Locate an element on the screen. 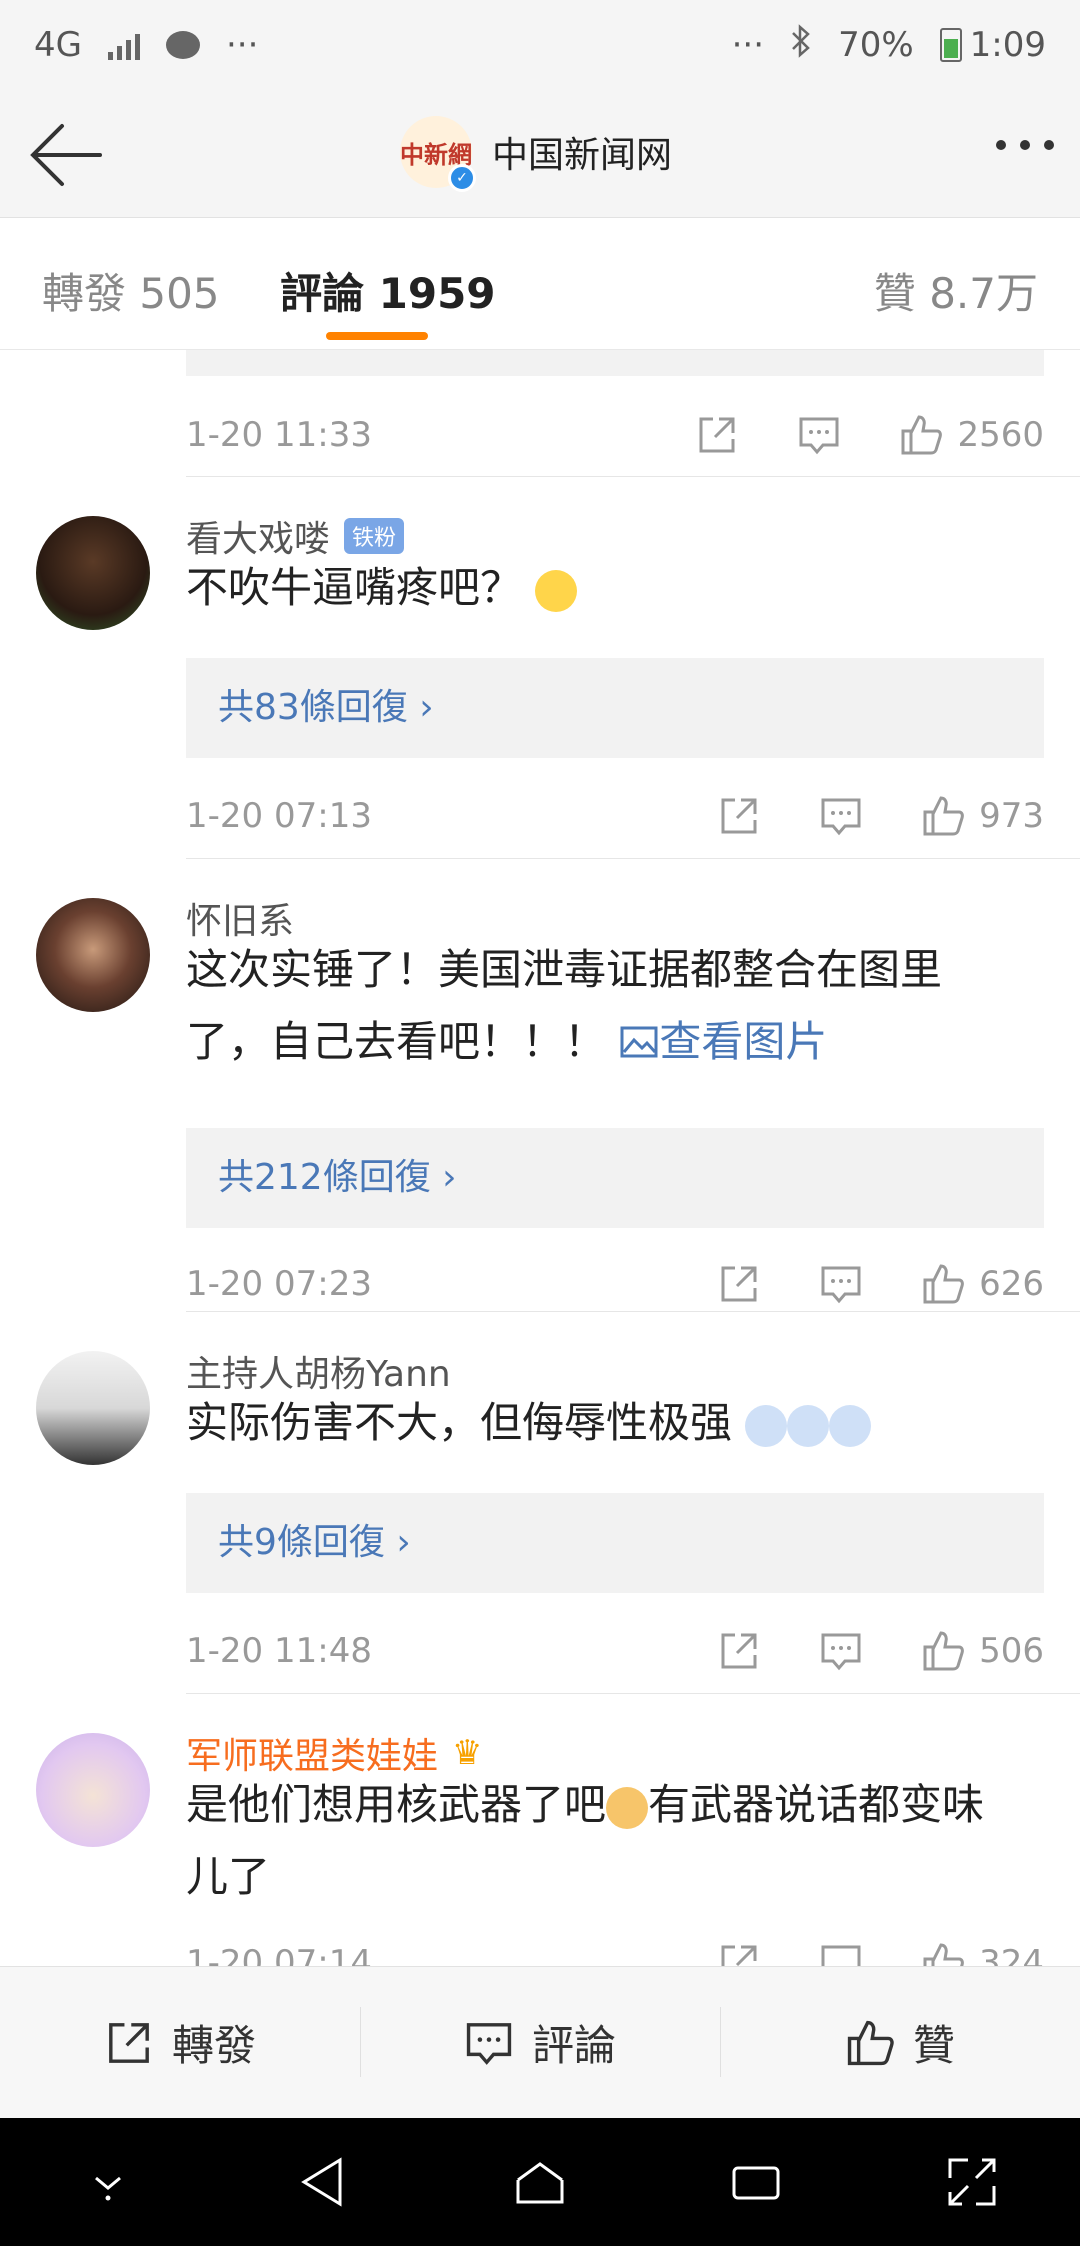 The height and width of the screenshot is (2246, 1080). comment-button: 評論 is located at coordinates (540, 2042).